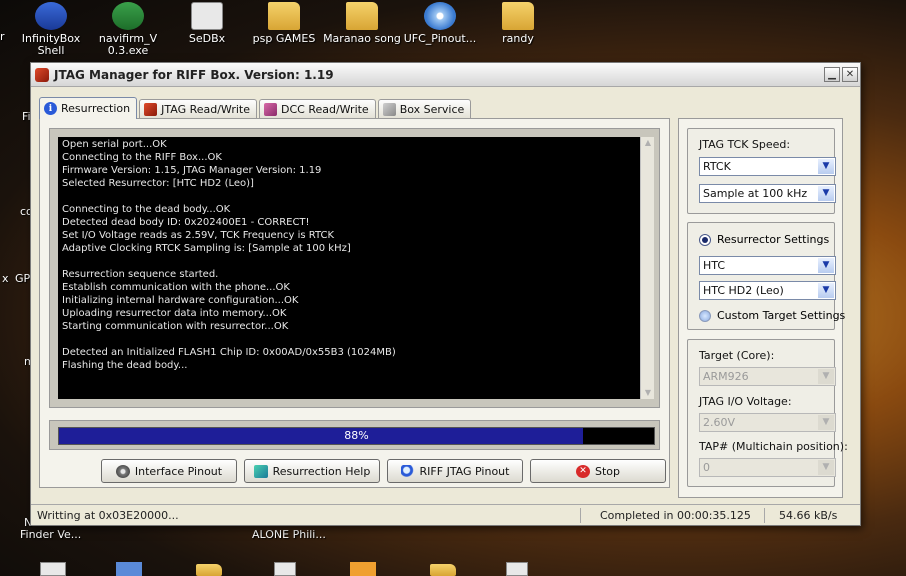 The width and height of the screenshot is (906, 576). Describe the element at coordinates (51, 16) in the screenshot. I see `infinitybox-shell-icon` at that location.